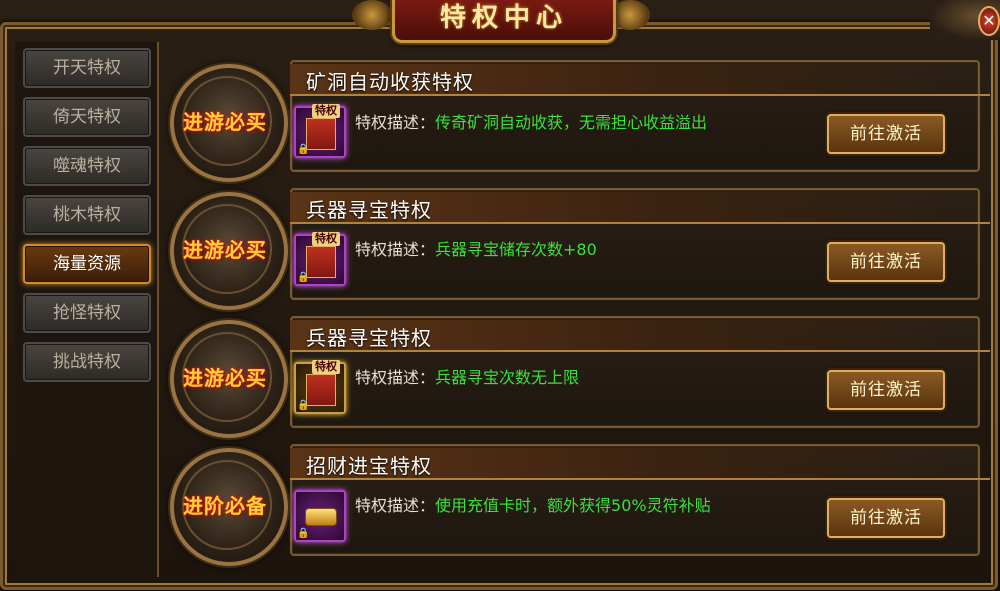 Image resolution: width=1000 pixels, height=591 pixels. I want to click on badge-label: 进阶必备, so click(225, 506).